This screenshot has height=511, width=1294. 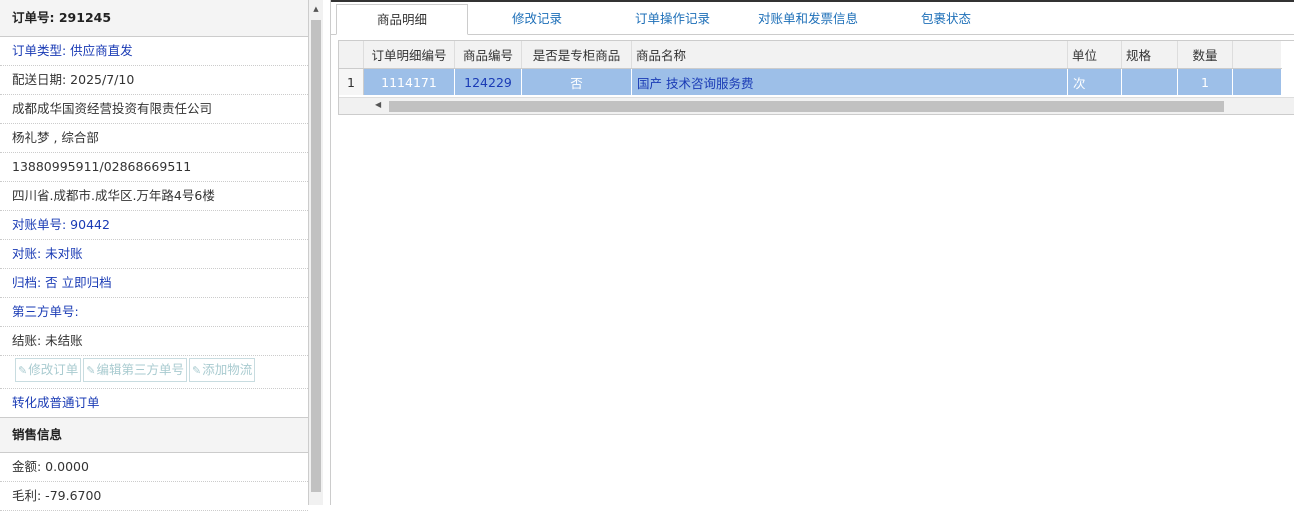 What do you see at coordinates (488, 81) in the screenshot?
I see `cell-product-id: 124229` at bounding box center [488, 81].